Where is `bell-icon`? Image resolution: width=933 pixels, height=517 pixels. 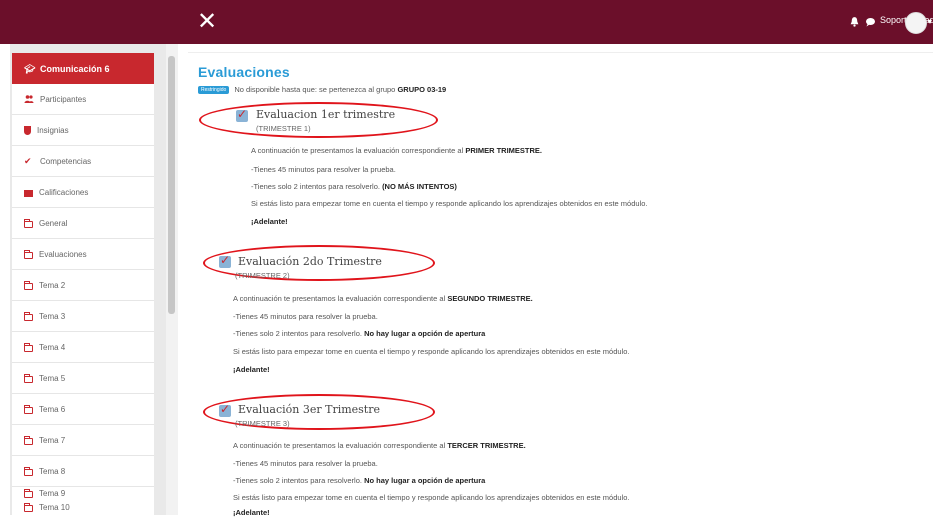 bell-icon is located at coordinates (854, 21).